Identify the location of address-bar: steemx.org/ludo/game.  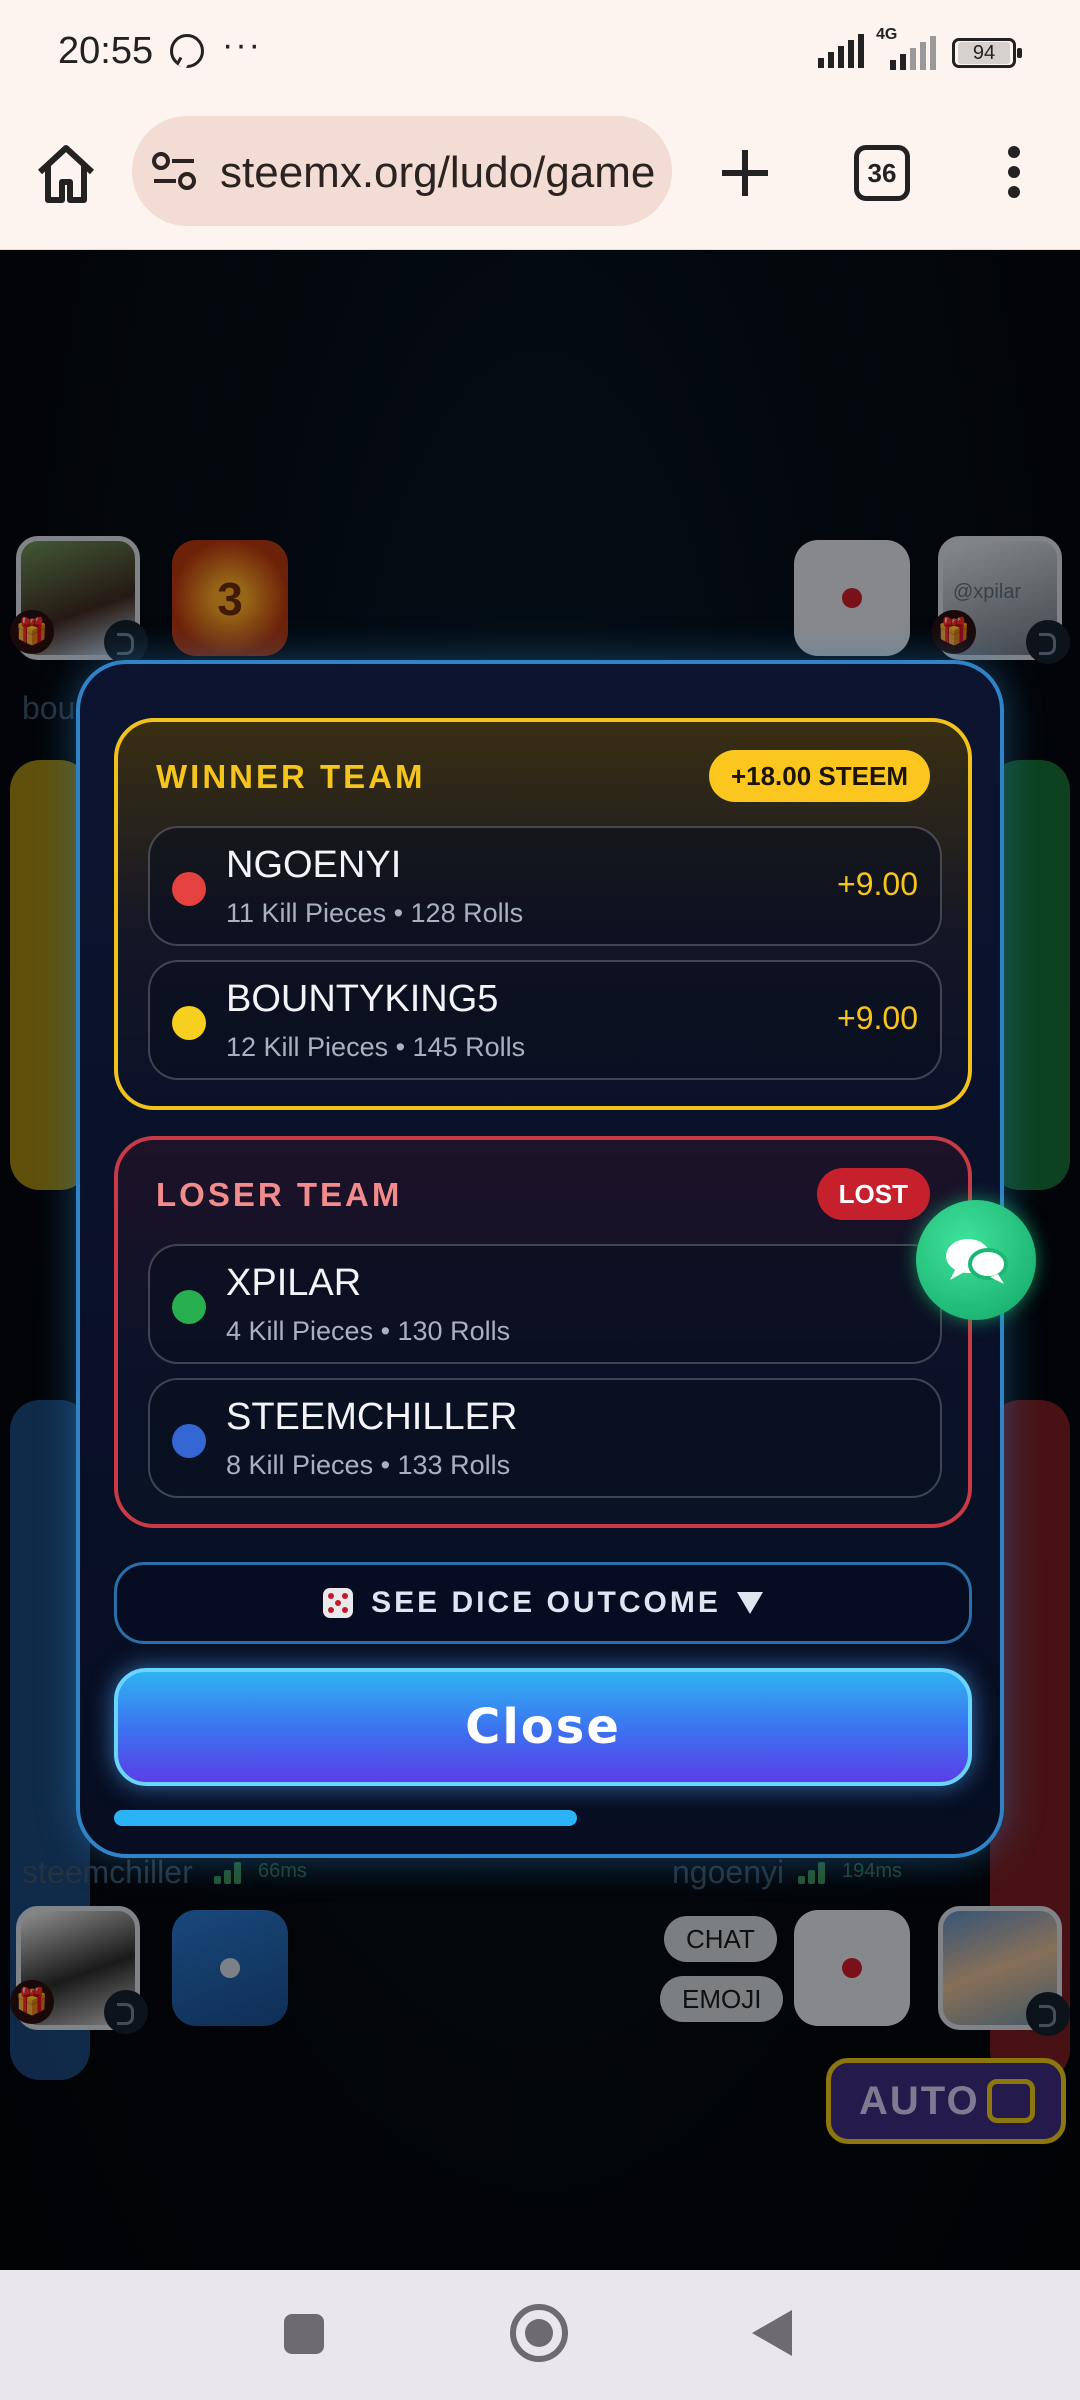
(402, 171).